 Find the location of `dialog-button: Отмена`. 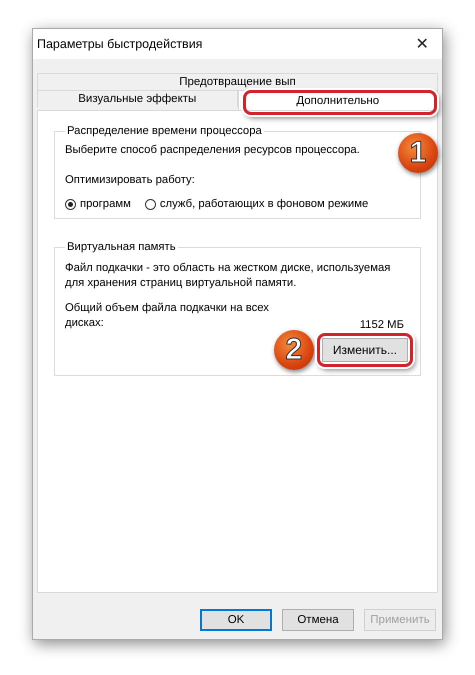

dialog-button: Отмена is located at coordinates (318, 620).